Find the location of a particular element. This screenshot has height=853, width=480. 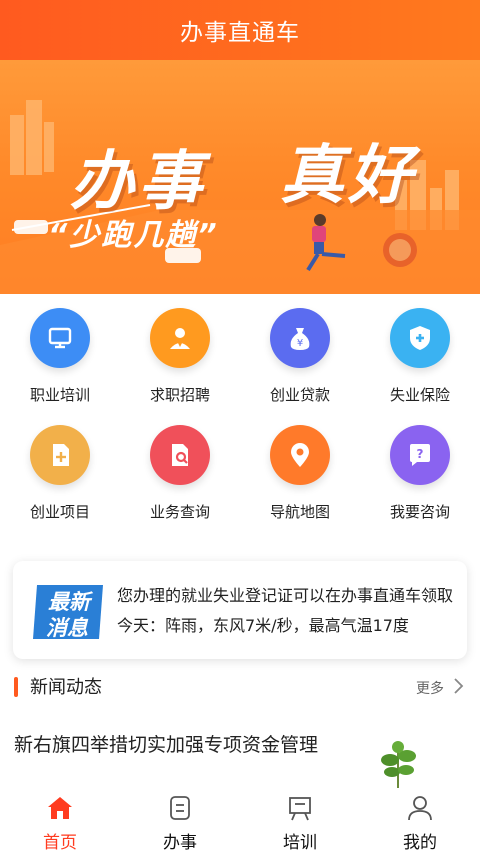

service-startup-projects: 创业项目 is located at coordinates (60, 473).